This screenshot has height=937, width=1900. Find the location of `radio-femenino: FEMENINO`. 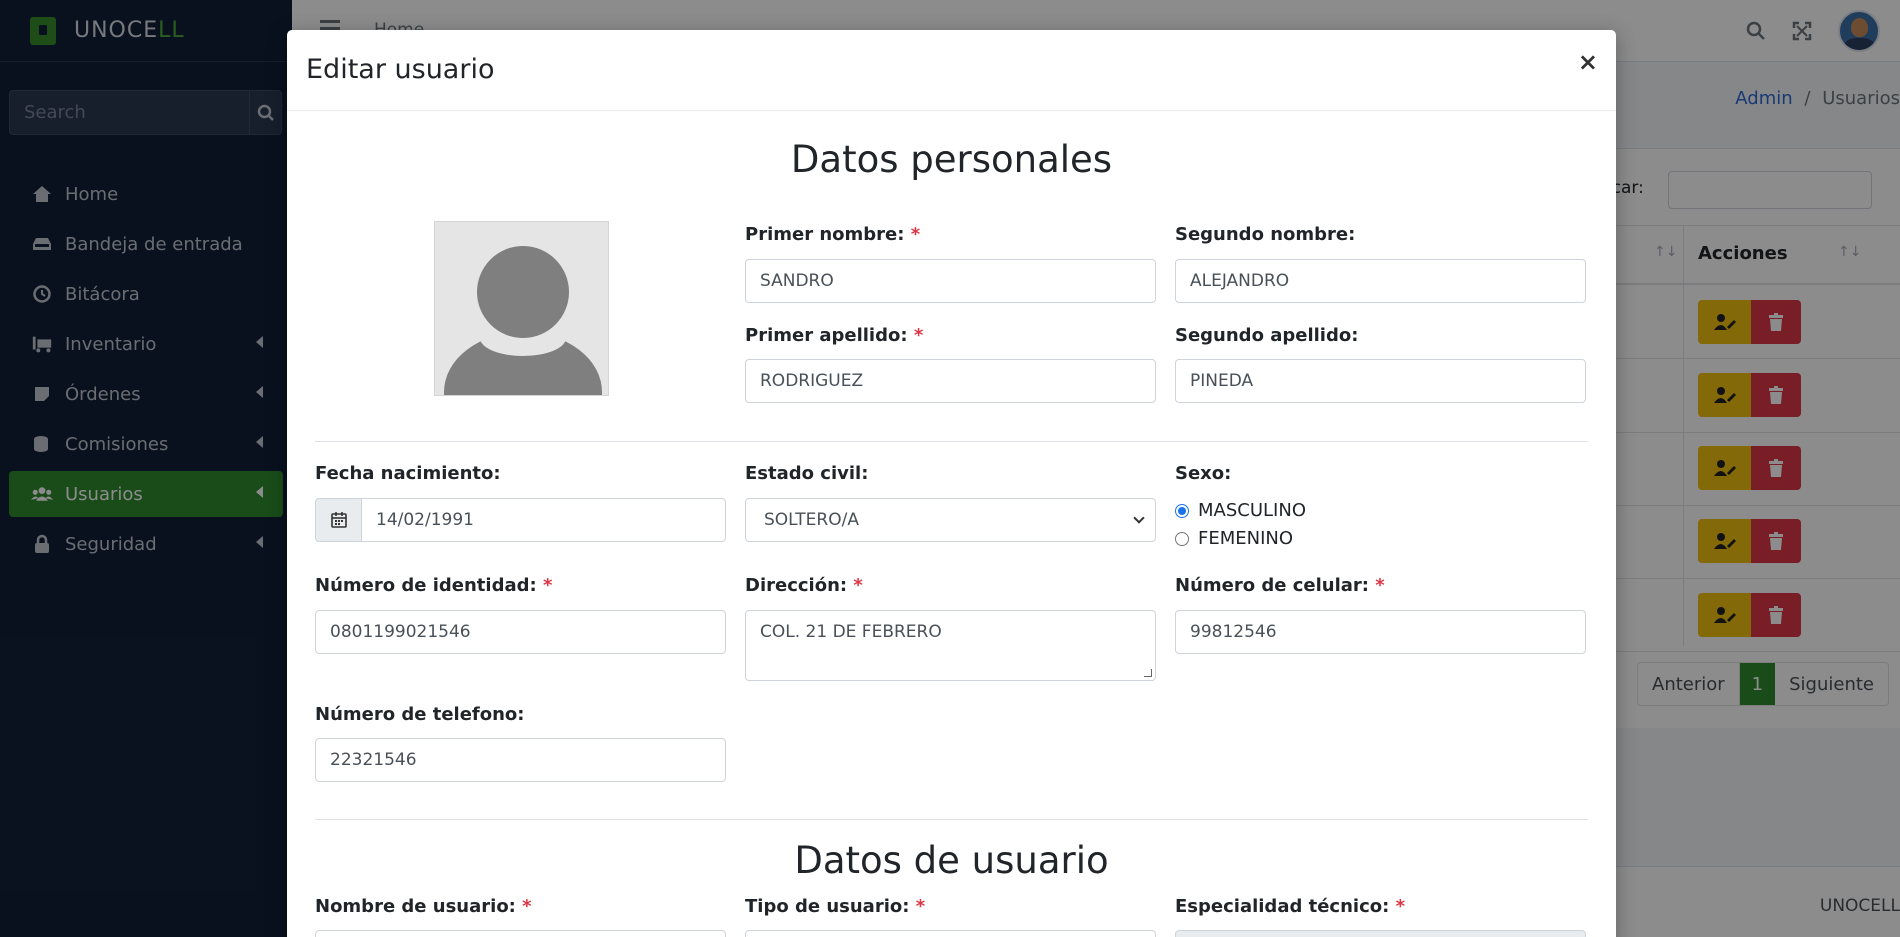

radio-femenino: FEMENINO is located at coordinates (1234, 538).